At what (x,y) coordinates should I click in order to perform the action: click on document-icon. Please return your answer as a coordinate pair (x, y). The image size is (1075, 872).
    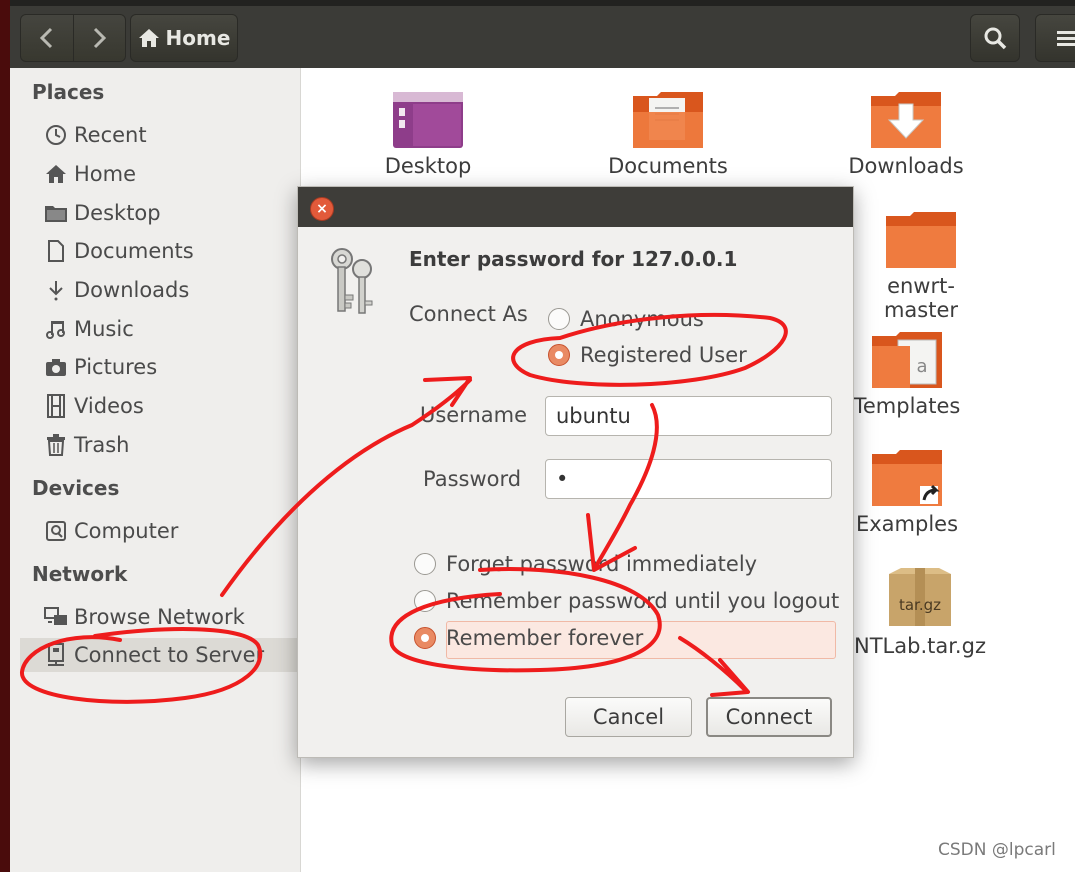
    Looking at the image, I should click on (56, 251).